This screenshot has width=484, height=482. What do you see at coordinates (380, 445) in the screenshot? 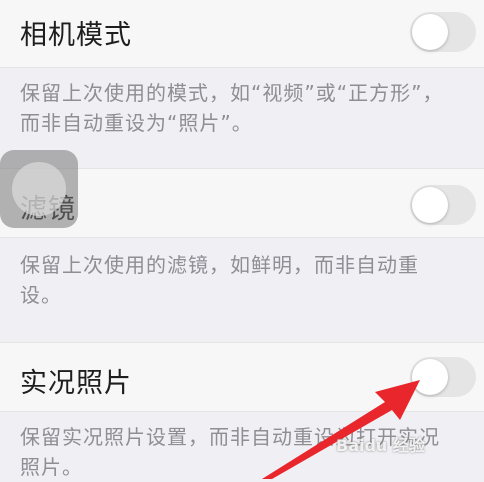
I see `watermark-logo: Baidu 经验` at bounding box center [380, 445].